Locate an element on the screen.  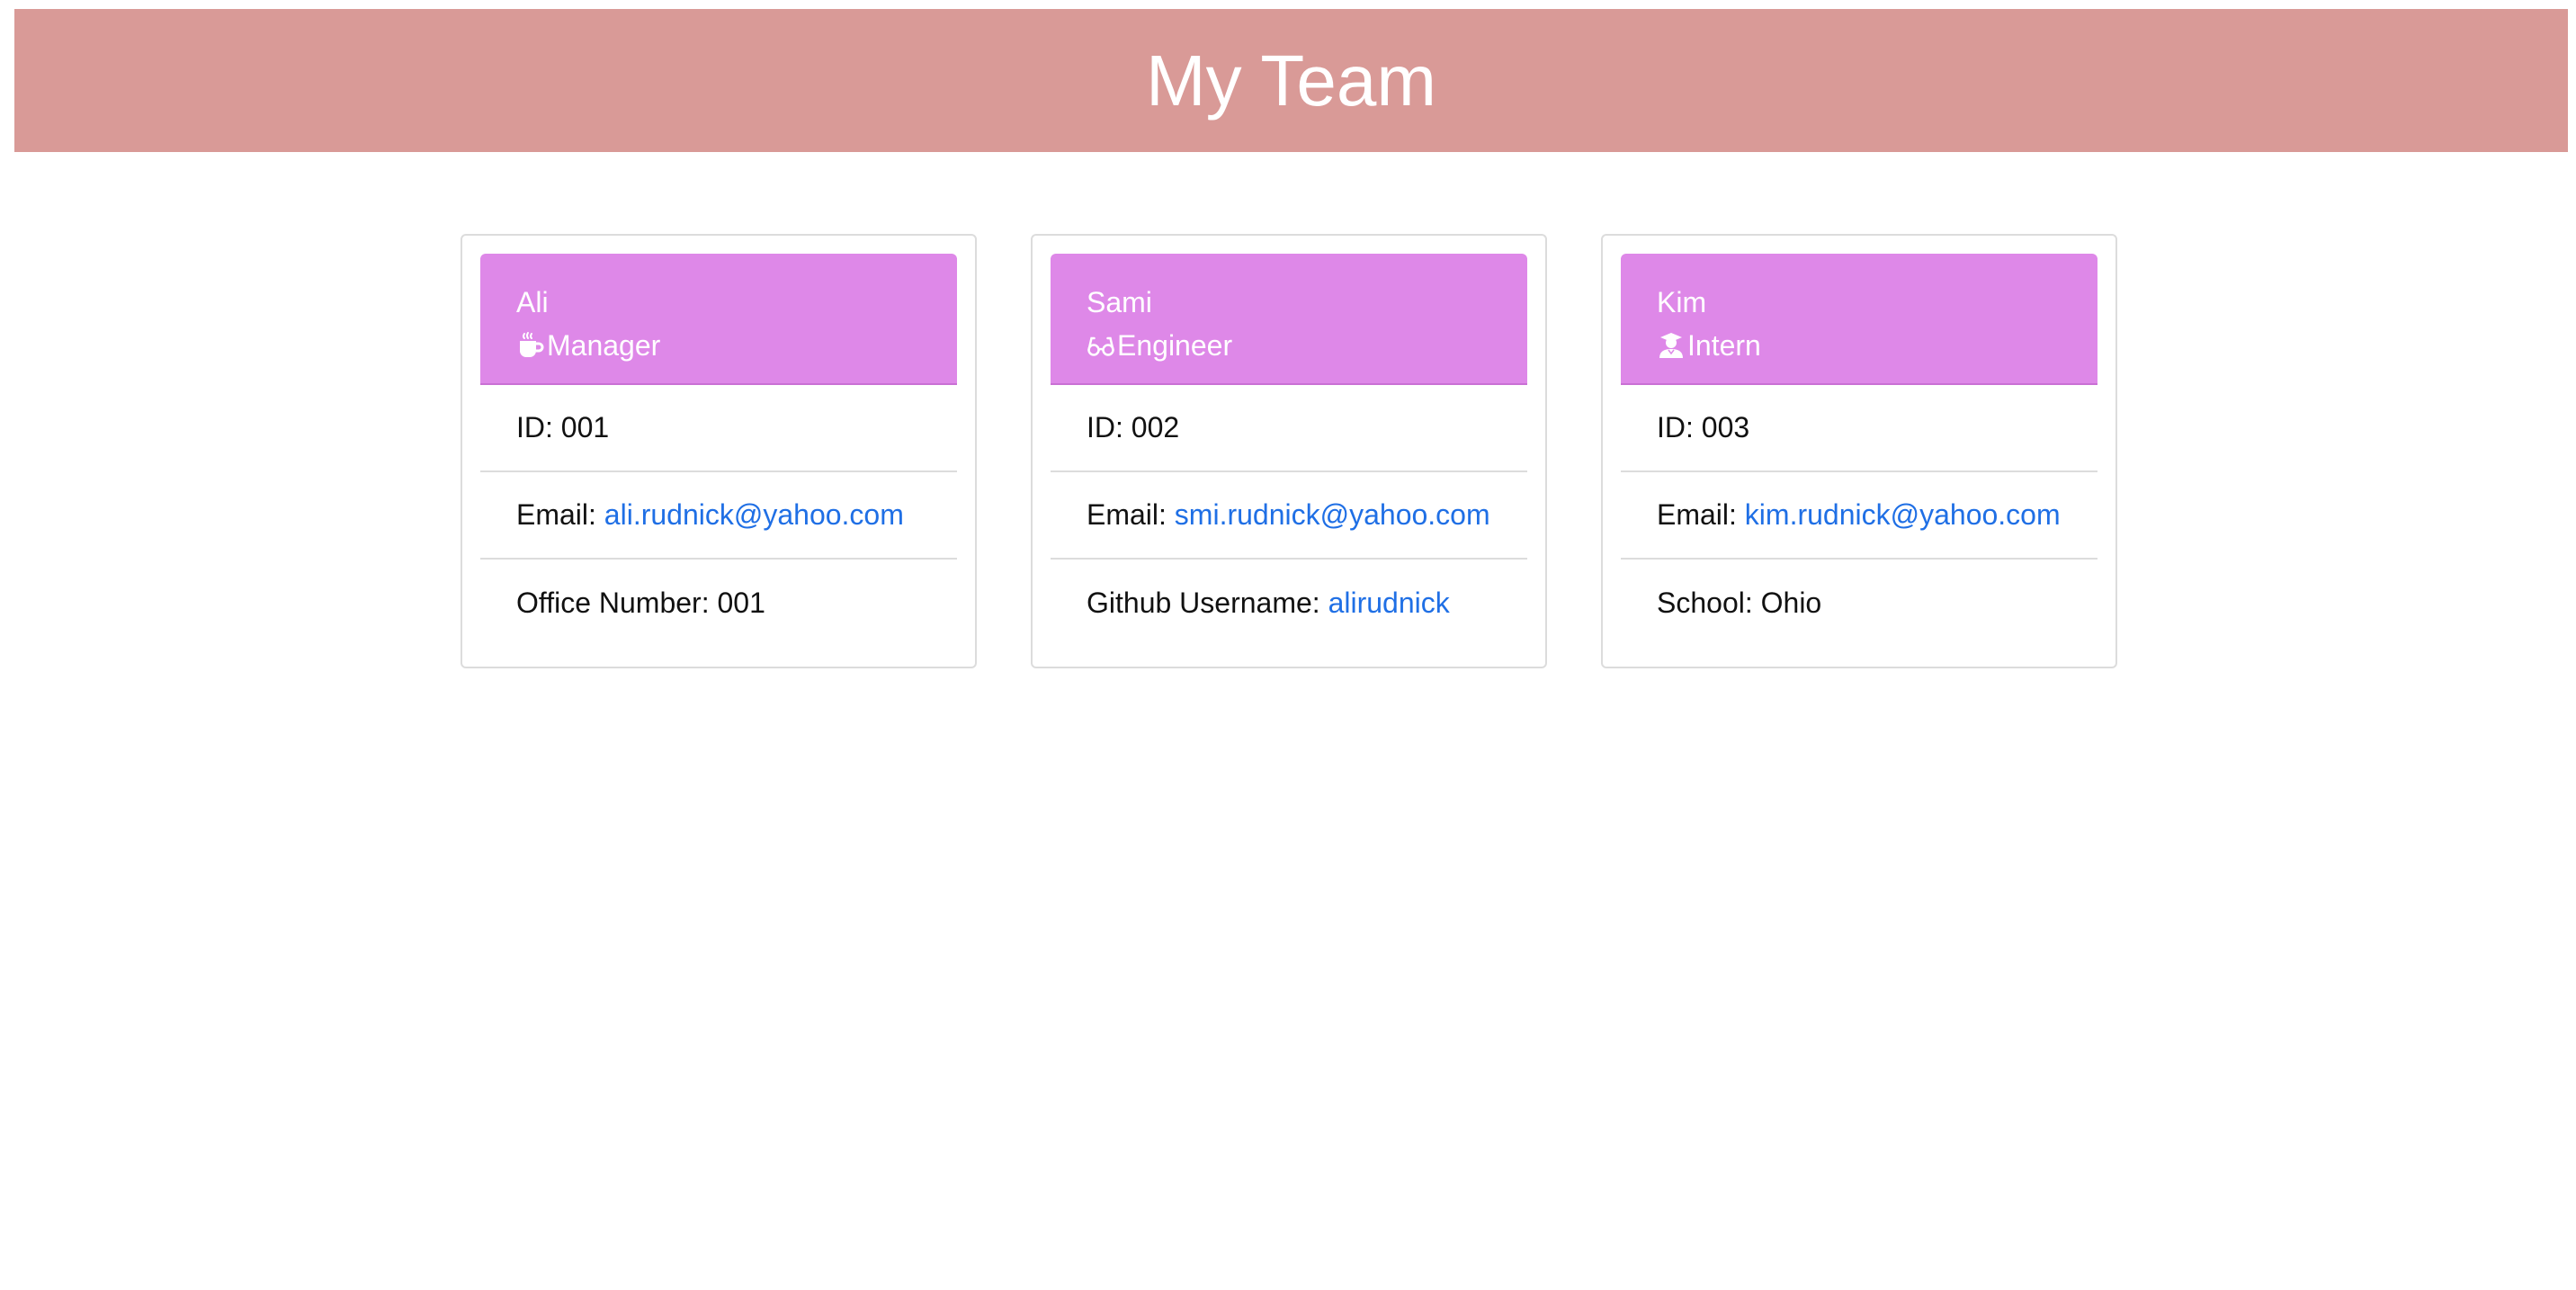
card-header: Ali Manager is located at coordinates (718, 320).